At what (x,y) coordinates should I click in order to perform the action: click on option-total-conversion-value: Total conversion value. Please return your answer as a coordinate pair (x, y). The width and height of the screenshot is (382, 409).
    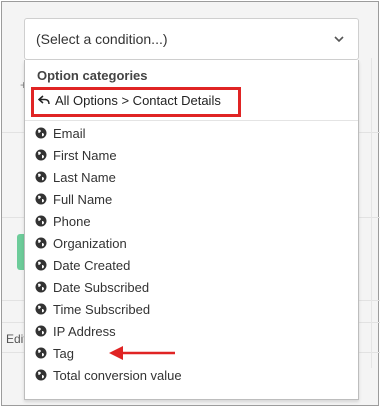
    Looking at the image, I should click on (108, 378).